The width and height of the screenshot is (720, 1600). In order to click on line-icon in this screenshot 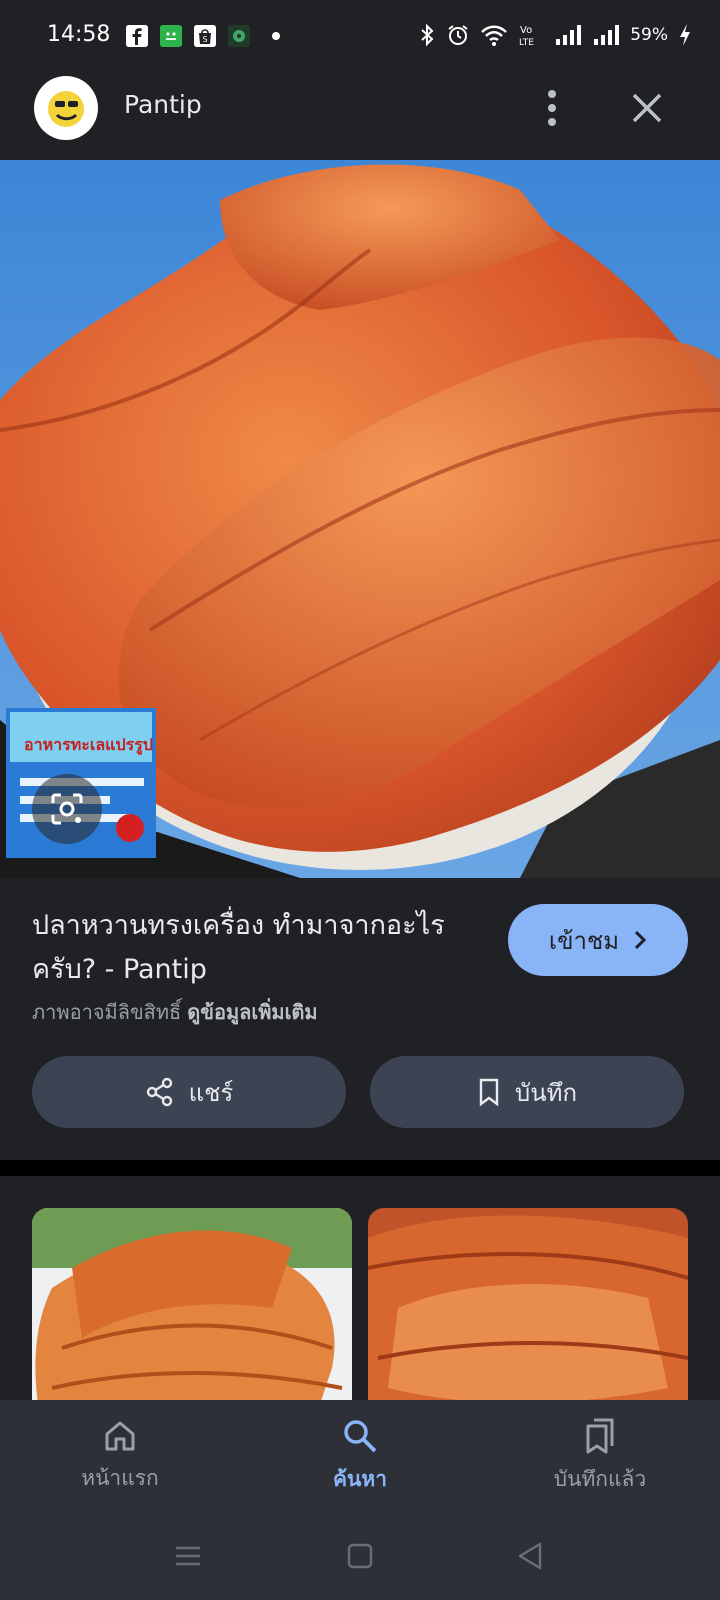, I will do `click(239, 36)`.